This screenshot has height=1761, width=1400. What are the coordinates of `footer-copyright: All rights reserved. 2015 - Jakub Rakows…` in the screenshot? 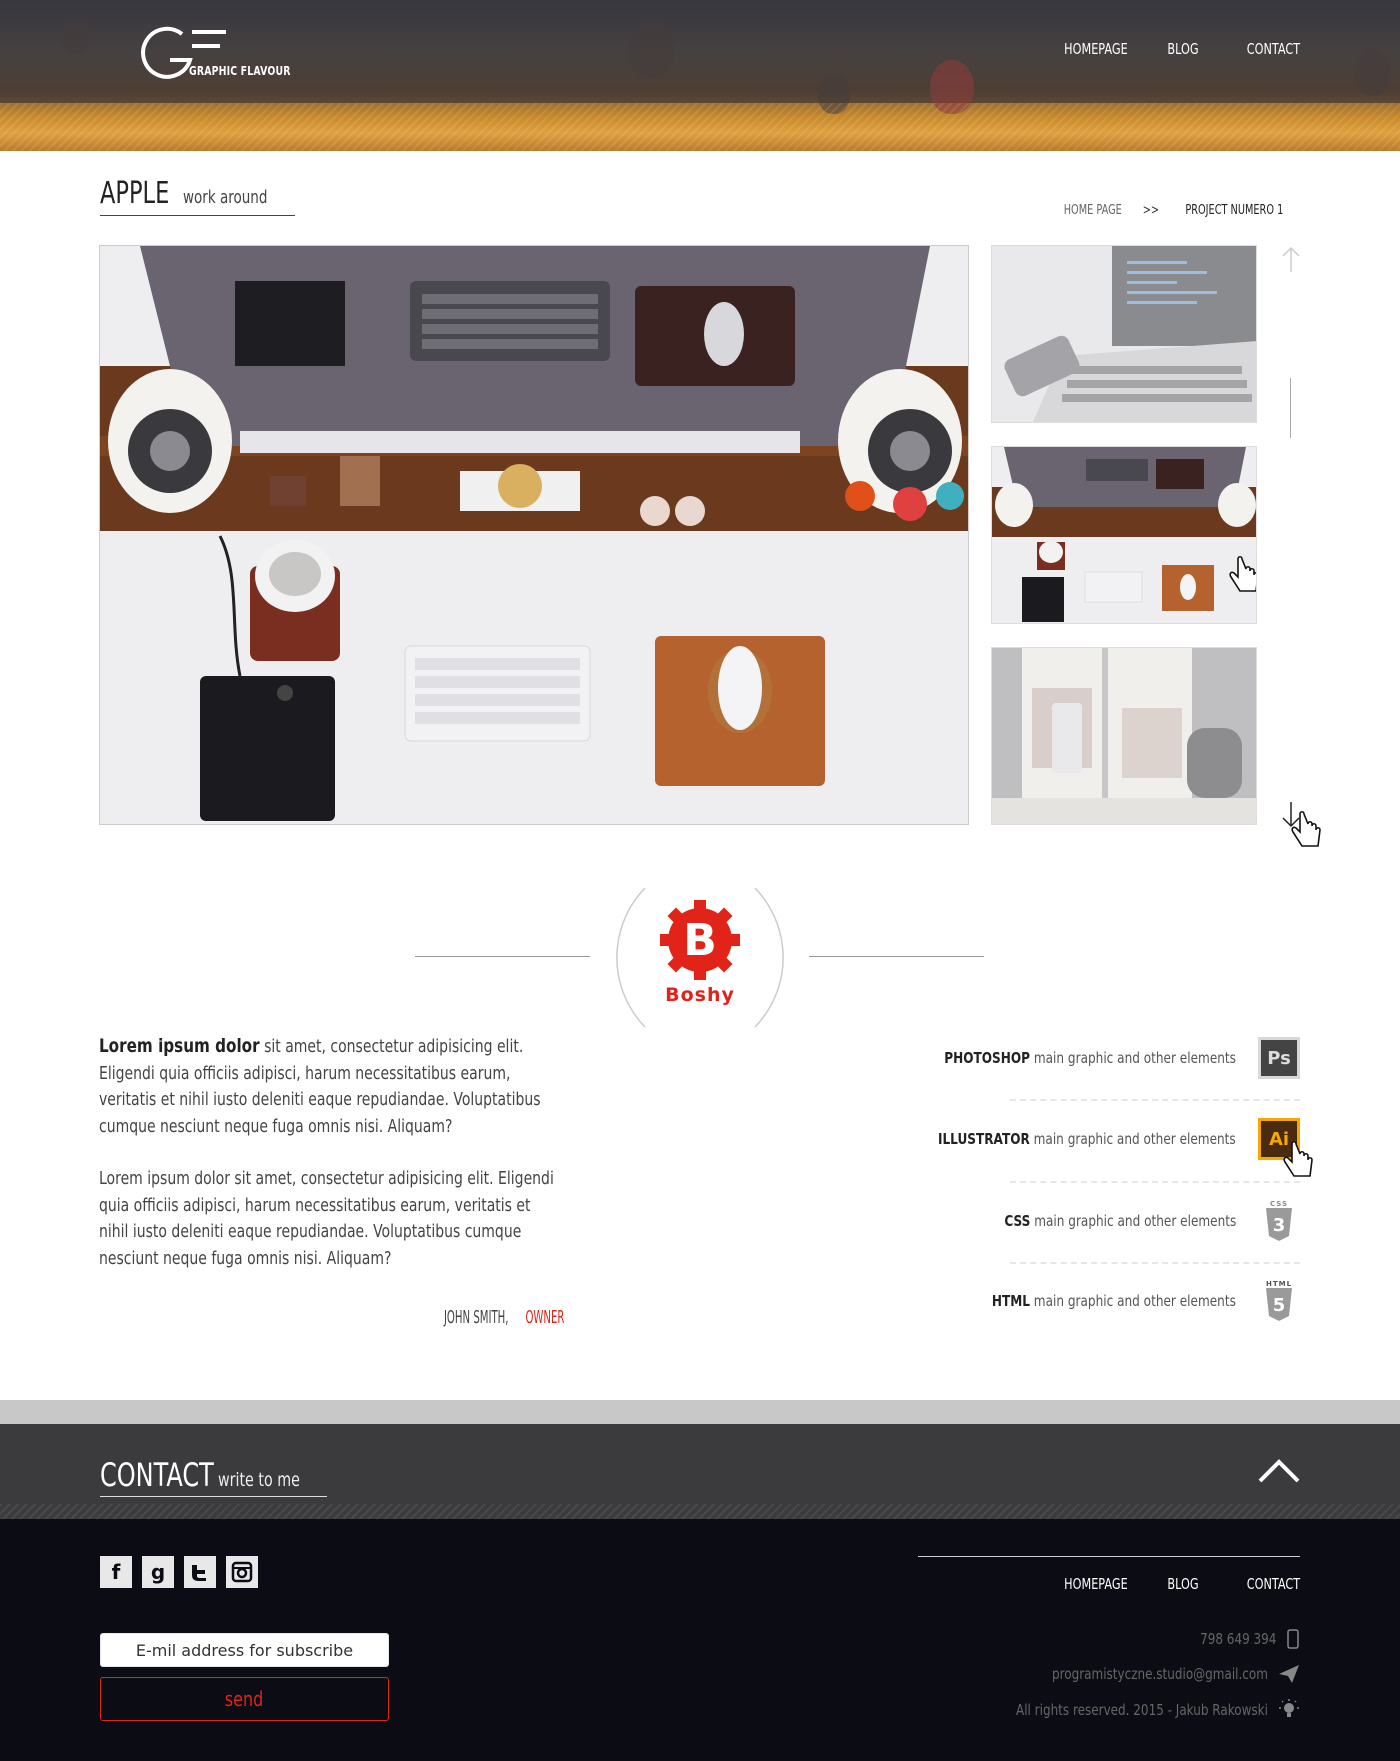 It's located at (1126, 1710).